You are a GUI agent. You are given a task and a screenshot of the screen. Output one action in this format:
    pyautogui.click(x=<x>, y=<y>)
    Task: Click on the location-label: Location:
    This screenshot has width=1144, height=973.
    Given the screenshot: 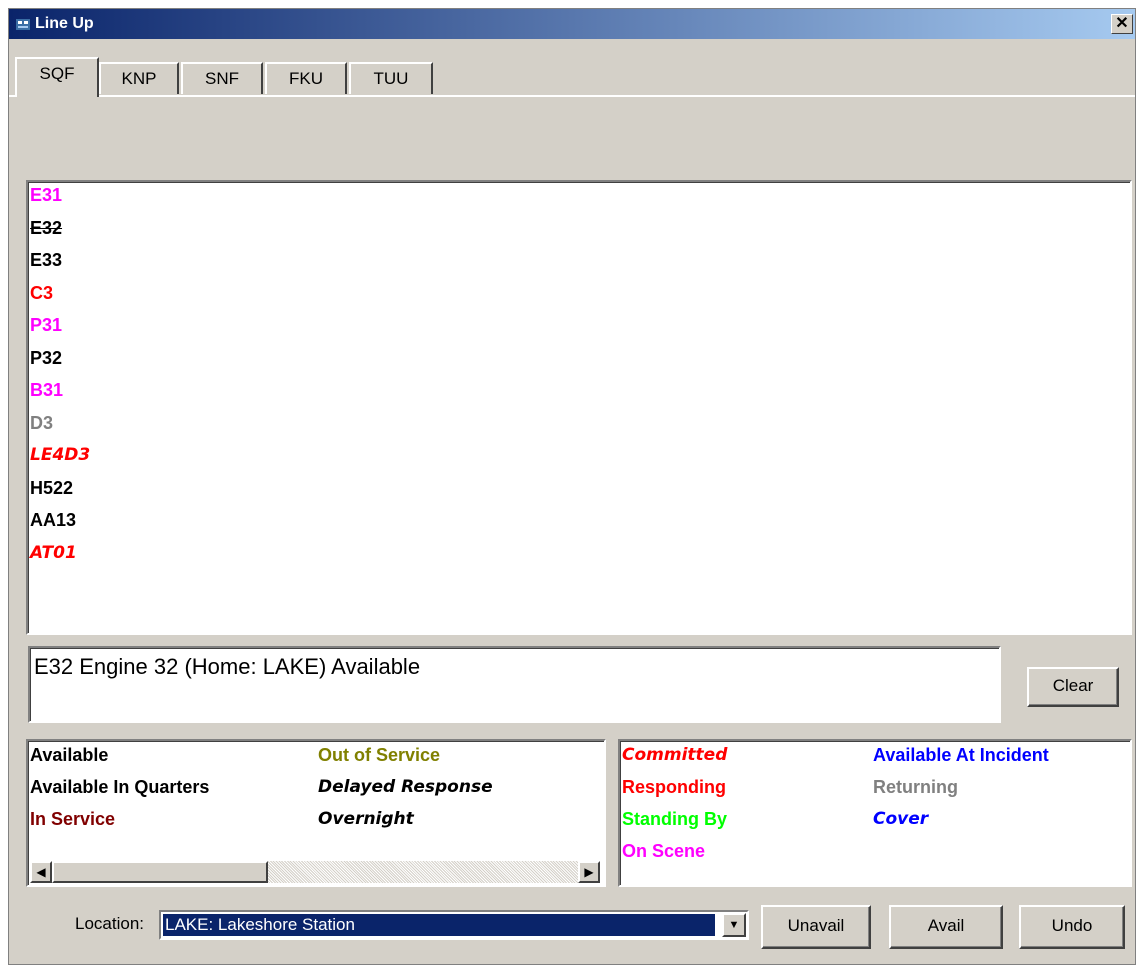 What is the action you would take?
    pyautogui.click(x=109, y=923)
    